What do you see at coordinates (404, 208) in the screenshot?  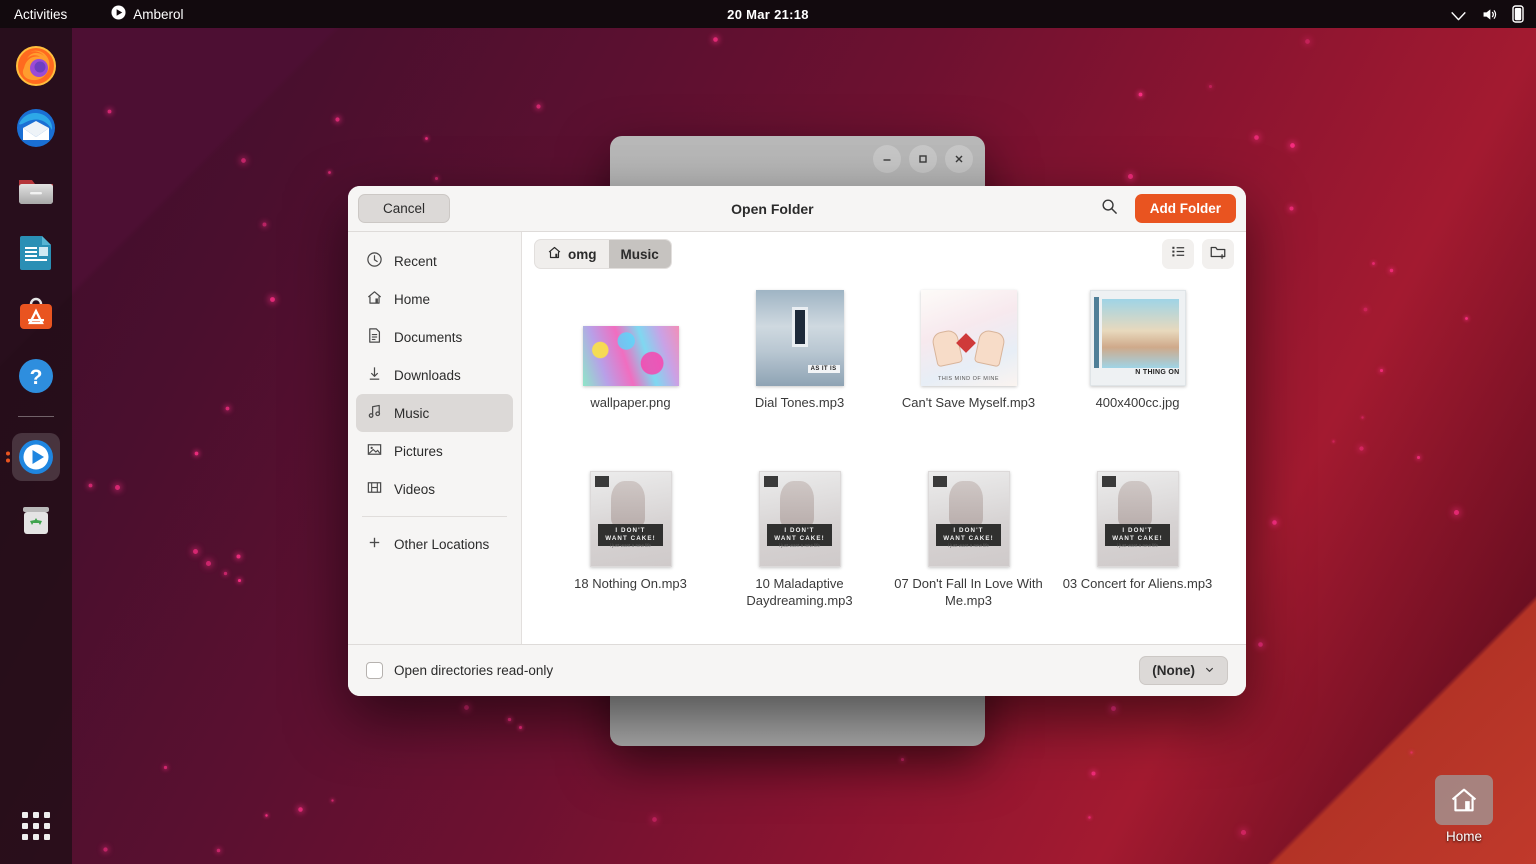 I see `cancel-button: Cancel` at bounding box center [404, 208].